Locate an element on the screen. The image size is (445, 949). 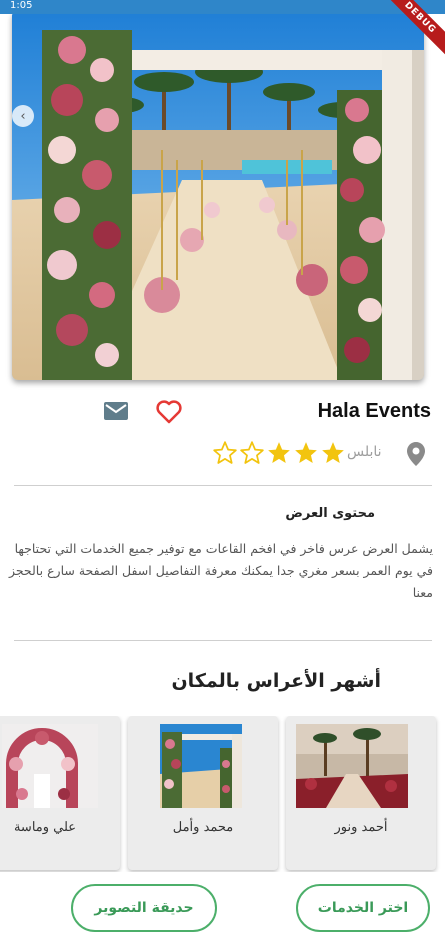
venue-rating-row: نابلس is located at coordinates (222, 455).